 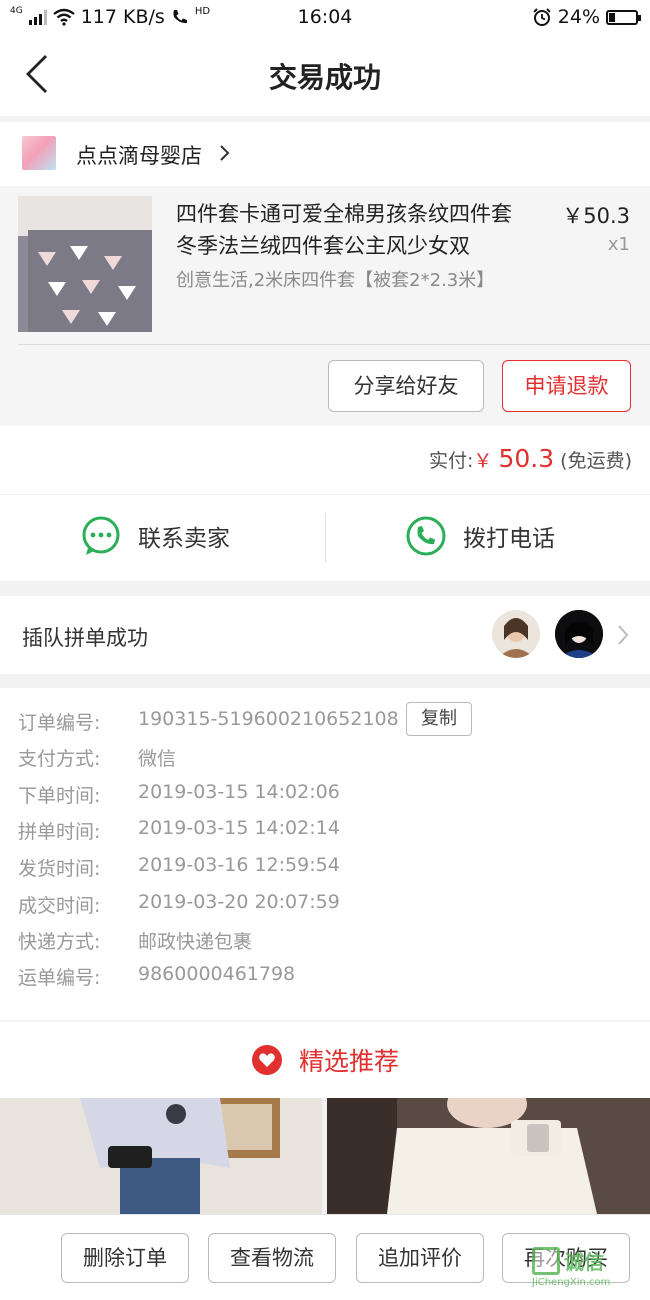 What do you see at coordinates (406, 386) in the screenshot?
I see `share-button: 分享给好友` at bounding box center [406, 386].